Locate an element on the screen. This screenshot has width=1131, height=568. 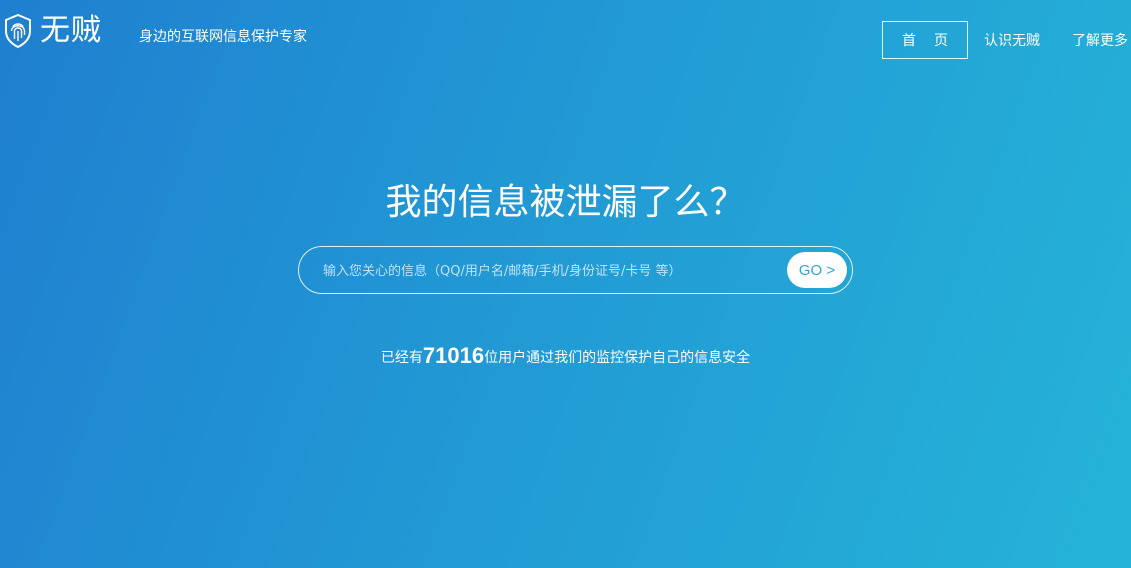
logo: 无贼 is located at coordinates (53, 31).